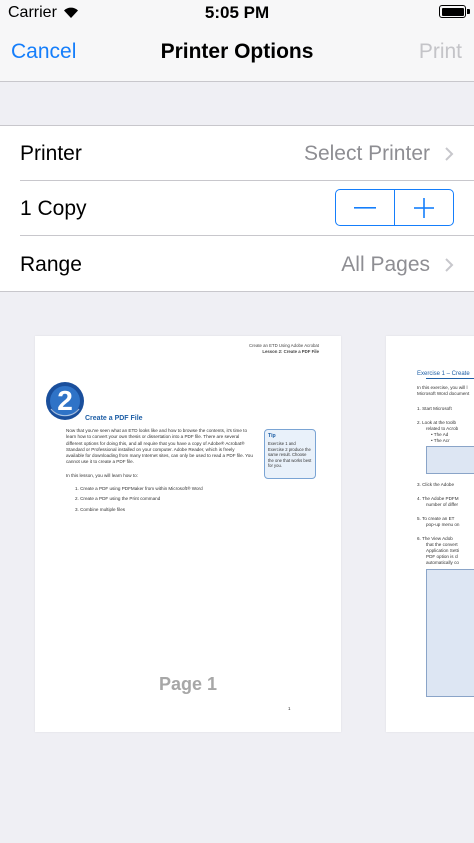 This screenshot has width=474, height=843. What do you see at coordinates (443, 524) in the screenshot?
I see `text-line: pop-up menu on` at bounding box center [443, 524].